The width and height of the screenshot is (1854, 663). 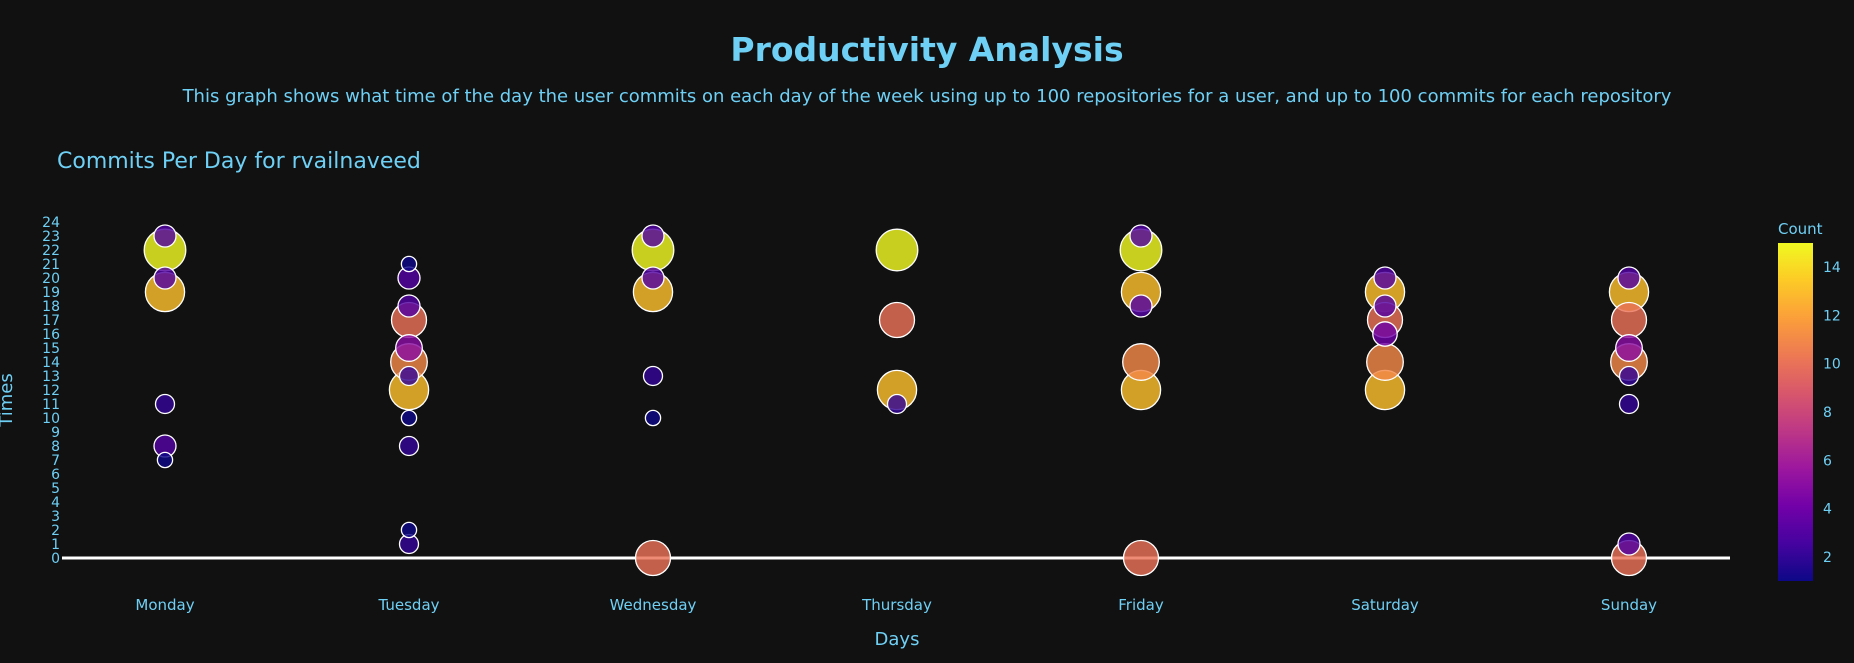 I want to click on y-tick-label: 8, so click(x=55, y=447).